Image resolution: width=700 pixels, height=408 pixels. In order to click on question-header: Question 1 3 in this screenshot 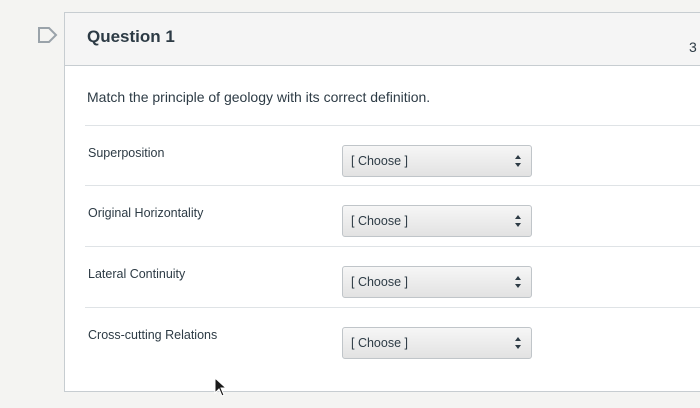, I will do `click(382, 39)`.